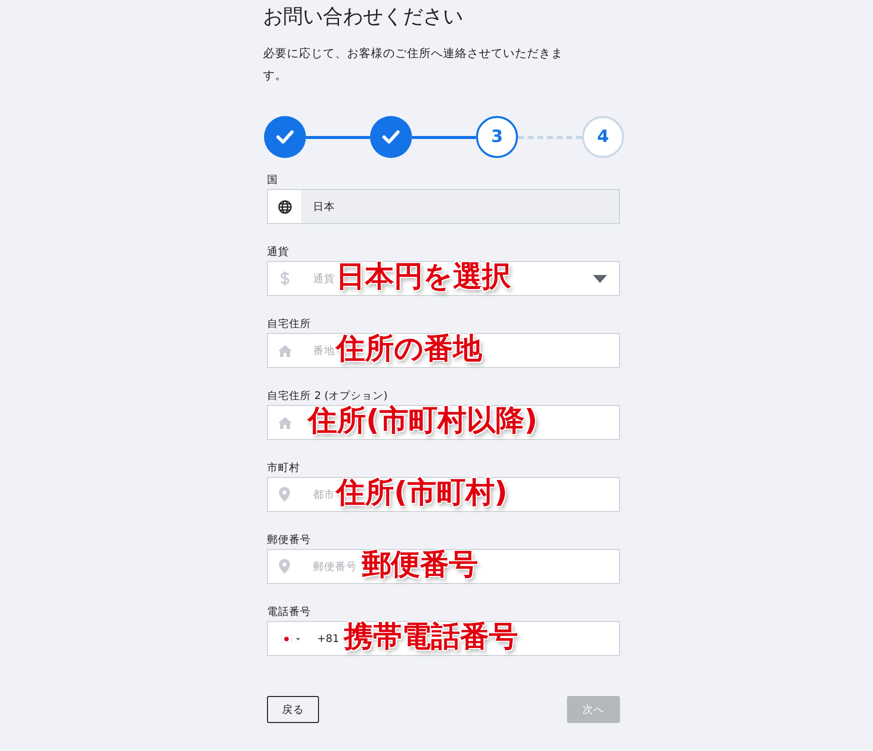 Image resolution: width=873 pixels, height=751 pixels. What do you see at coordinates (324, 207) in the screenshot?
I see `field-value: 日本` at bounding box center [324, 207].